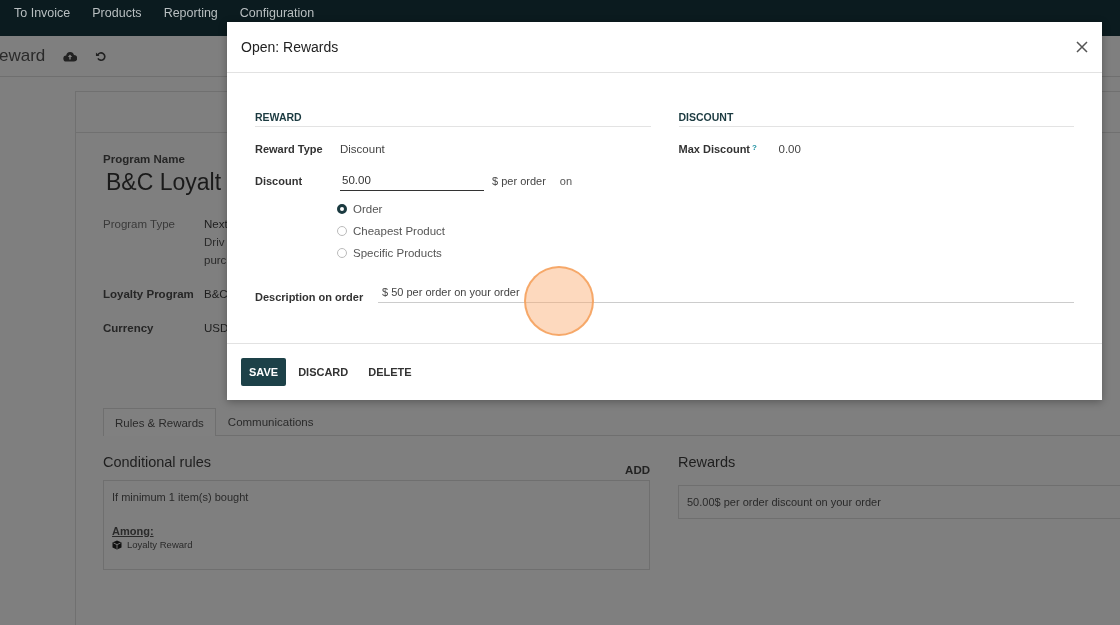 Image resolution: width=1120 pixels, height=625 pixels. What do you see at coordinates (190, 13) in the screenshot?
I see `nav-menu-item: Reporting` at bounding box center [190, 13].